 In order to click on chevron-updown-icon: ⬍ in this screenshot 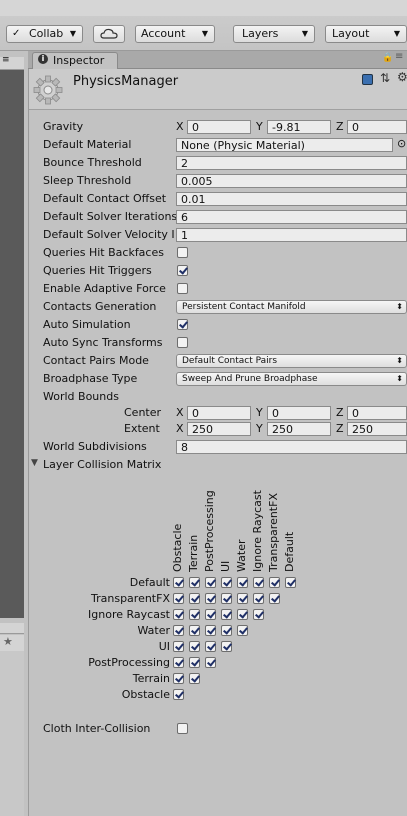, I will do `click(399, 360)`.